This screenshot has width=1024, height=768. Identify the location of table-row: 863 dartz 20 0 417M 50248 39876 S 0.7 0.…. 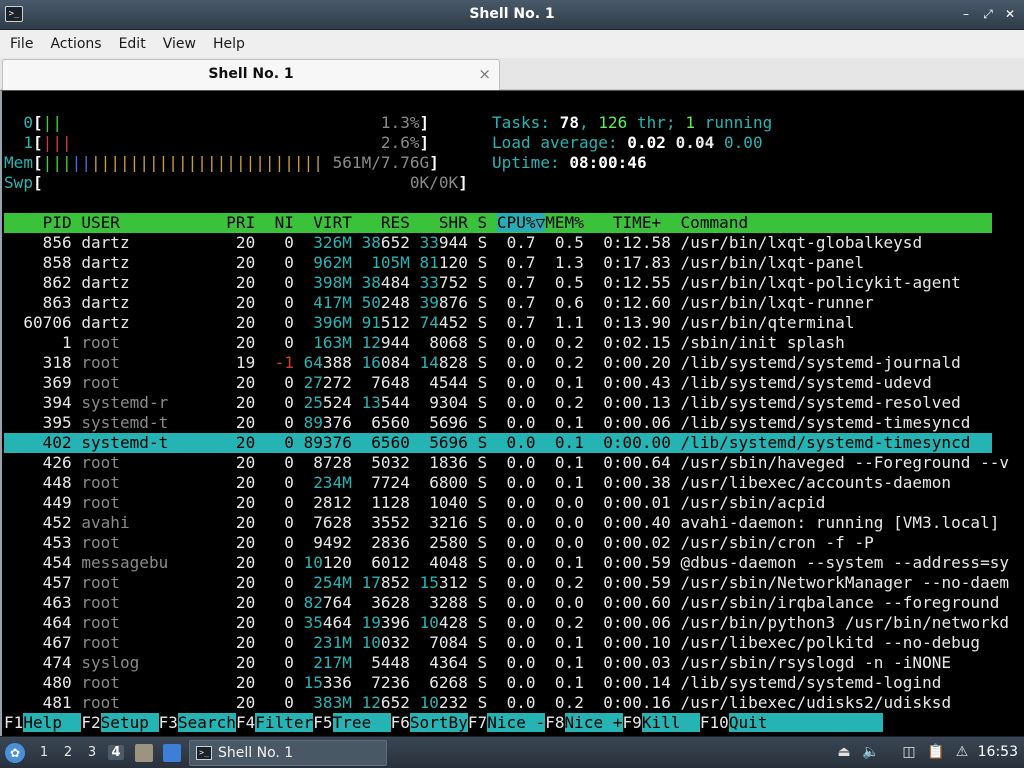
(506, 303).